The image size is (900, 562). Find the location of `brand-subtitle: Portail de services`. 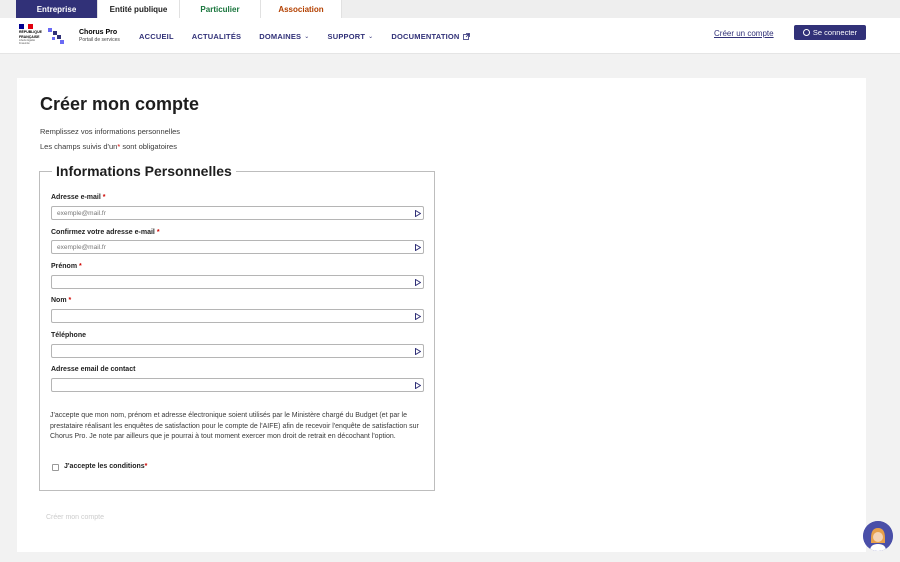

brand-subtitle: Portail de services is located at coordinates (99, 40).